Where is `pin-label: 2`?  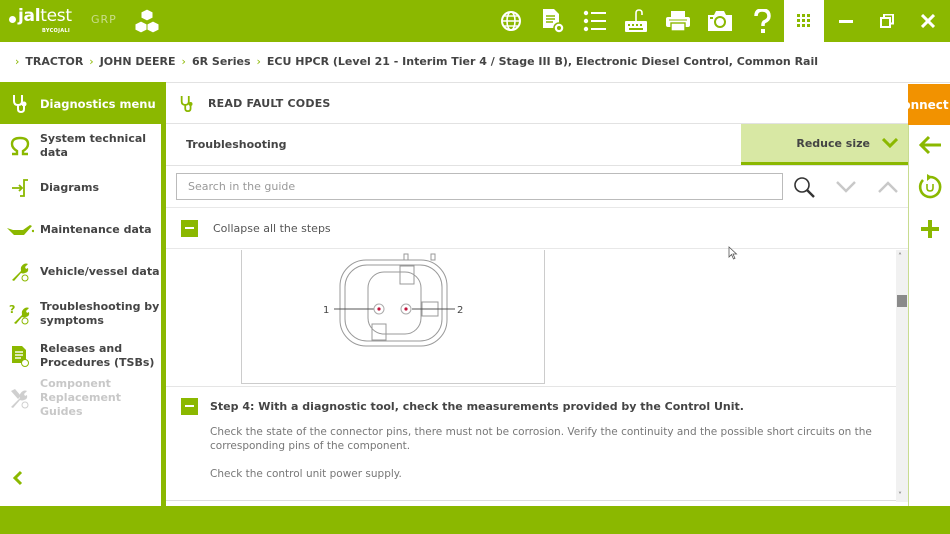
pin-label: 2 is located at coordinates (460, 310).